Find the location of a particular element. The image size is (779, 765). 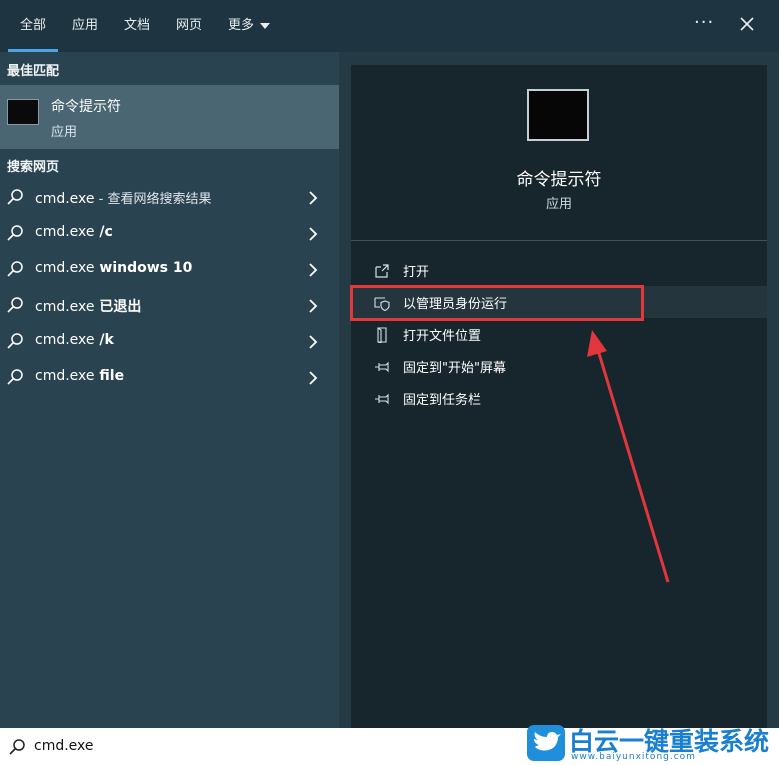

suggestion-bold: file is located at coordinates (109, 376).